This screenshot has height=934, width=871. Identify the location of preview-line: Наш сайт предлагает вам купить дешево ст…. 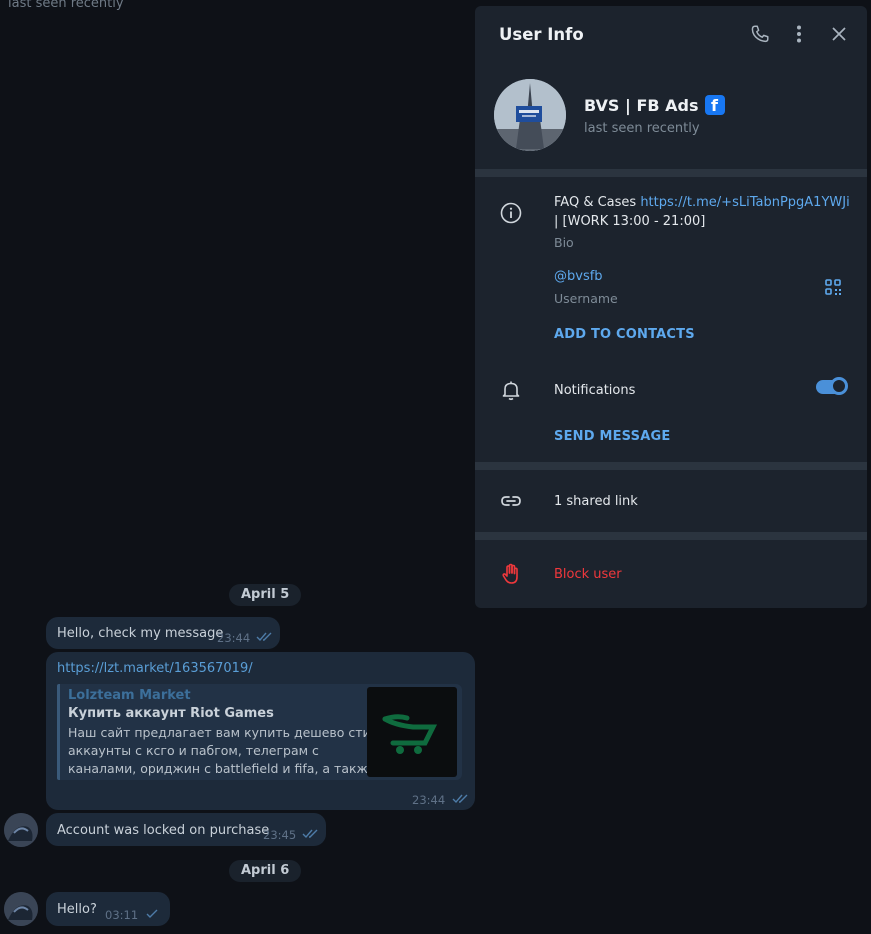
(218, 732).